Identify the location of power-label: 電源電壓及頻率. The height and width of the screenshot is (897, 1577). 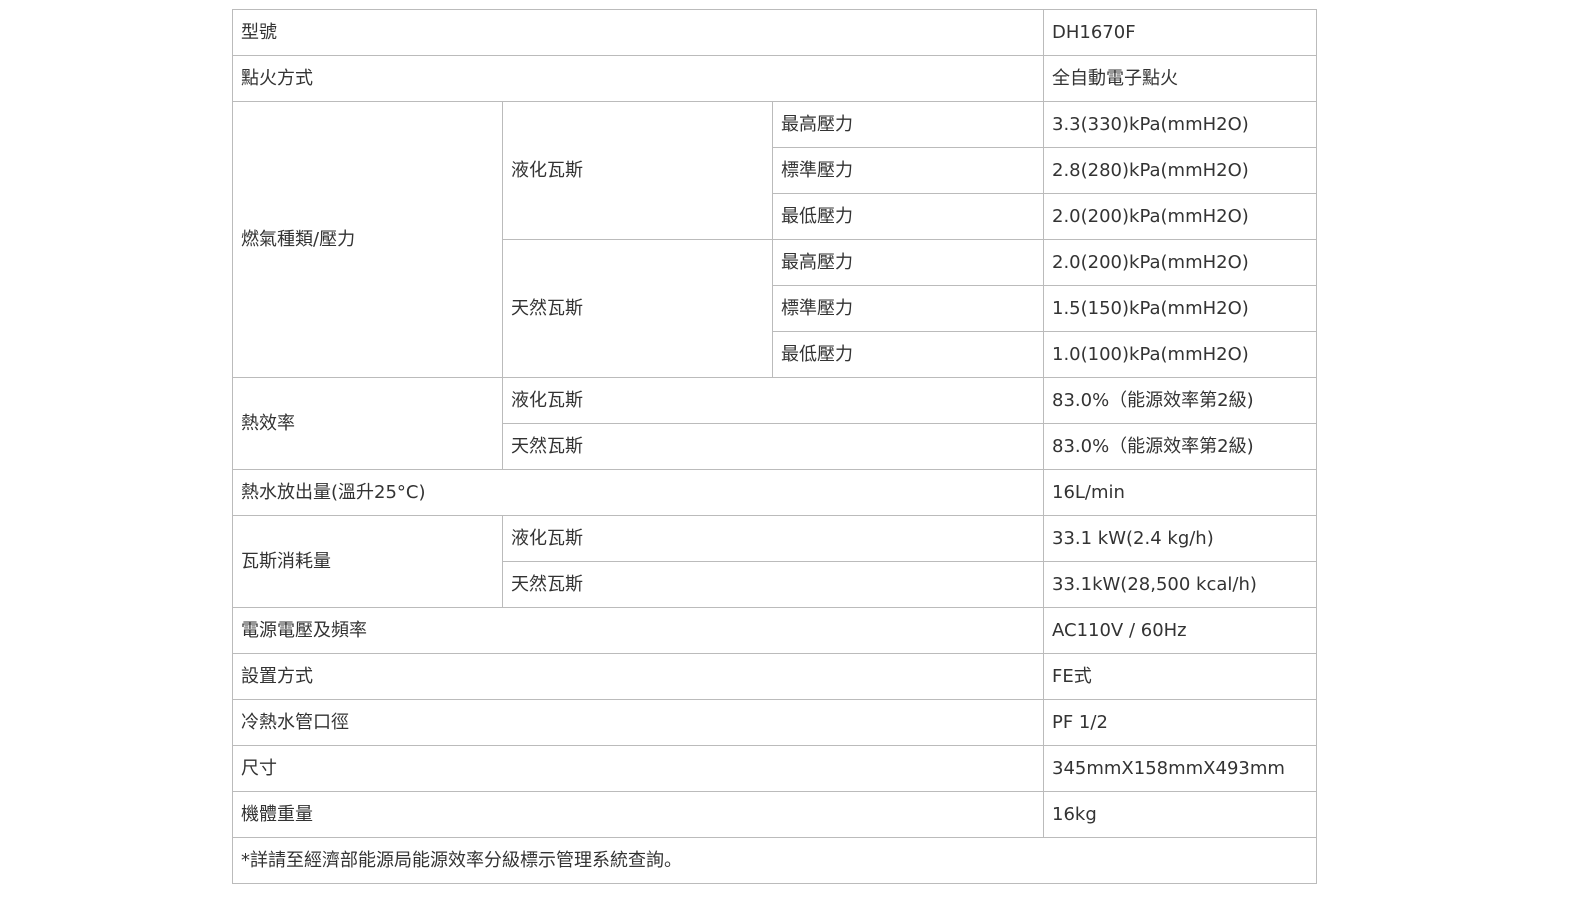
(638, 630).